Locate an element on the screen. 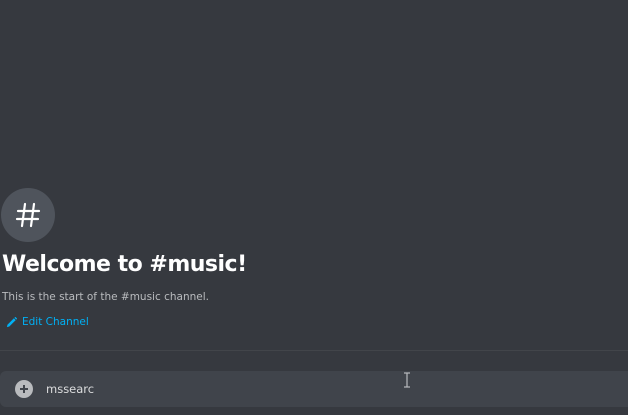 The image size is (628, 415). divider is located at coordinates (314, 350).